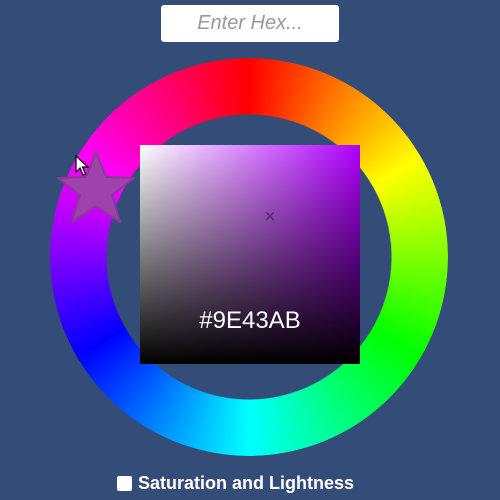 Image resolution: width=500 pixels, height=500 pixels. What do you see at coordinates (250, 320) in the screenshot?
I see `selected-hex-value: #9E43AB` at bounding box center [250, 320].